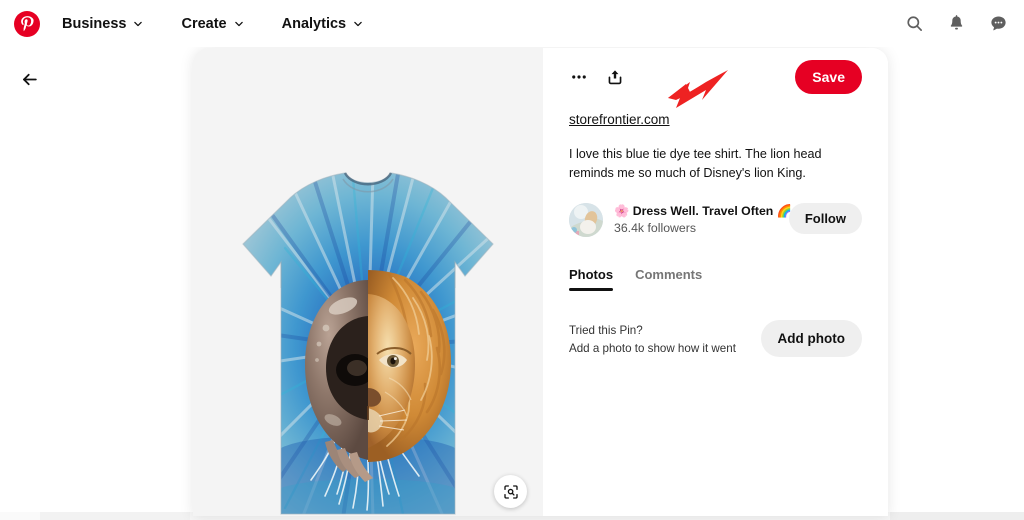  Describe the element at coordinates (29, 79) in the screenshot. I see `back-arrow-icon` at that location.